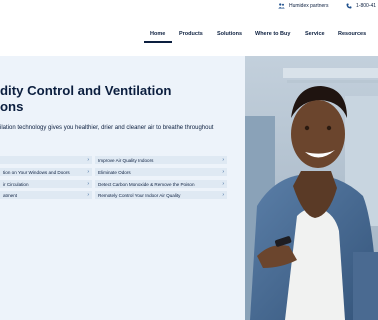 Image resolution: width=378 pixels, height=320 pixels. I want to click on hero-title-line-2: ons, so click(12, 106).